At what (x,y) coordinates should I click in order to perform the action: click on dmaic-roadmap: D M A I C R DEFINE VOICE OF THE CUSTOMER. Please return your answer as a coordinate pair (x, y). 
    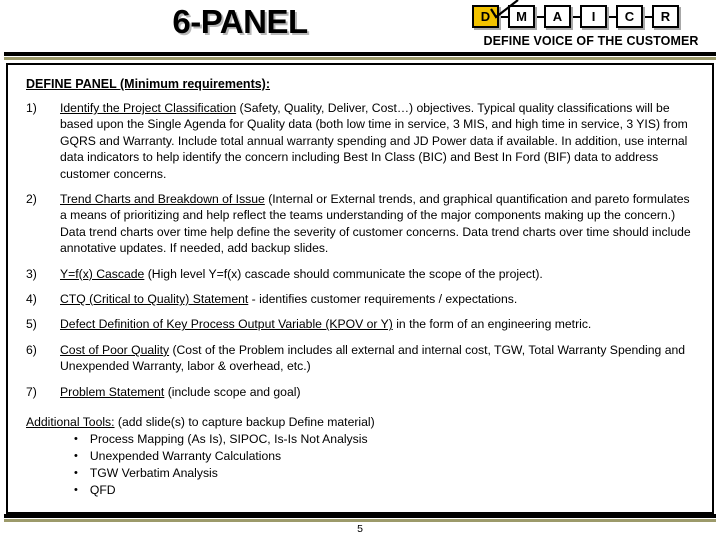
    Looking at the image, I should click on (594, 25).